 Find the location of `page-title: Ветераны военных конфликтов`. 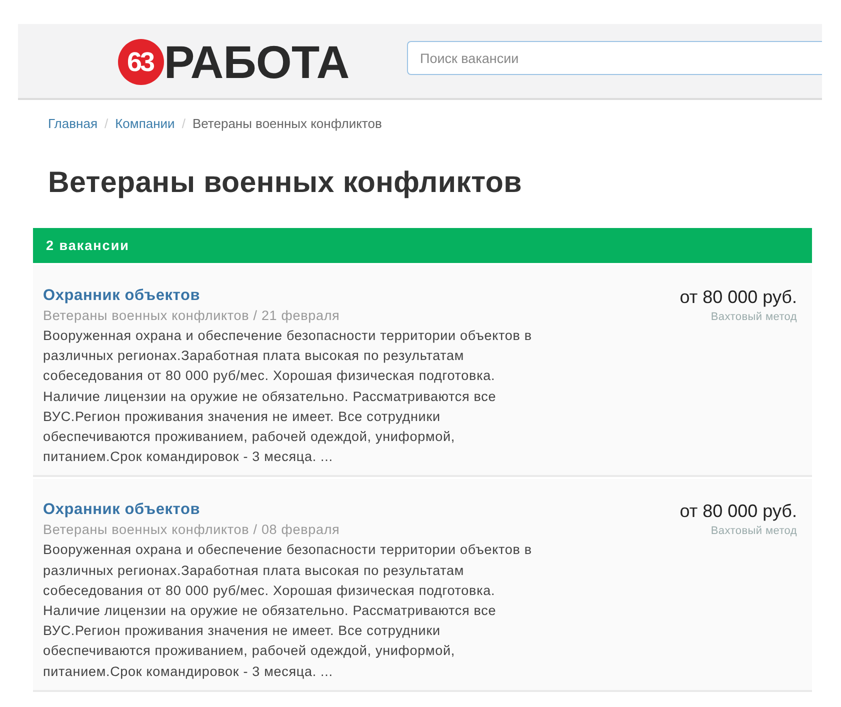

page-title: Ветераны военных конфликтов is located at coordinates (285, 183).